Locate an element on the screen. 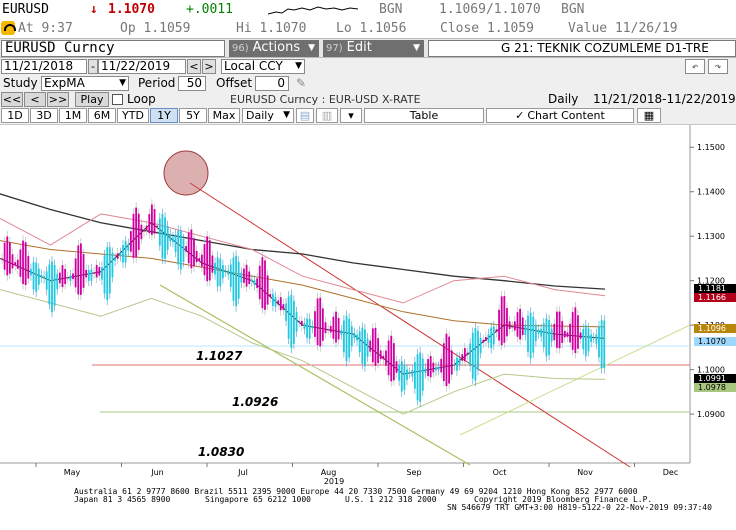  chart-content-button: ✓ Chart Content is located at coordinates (560, 115).